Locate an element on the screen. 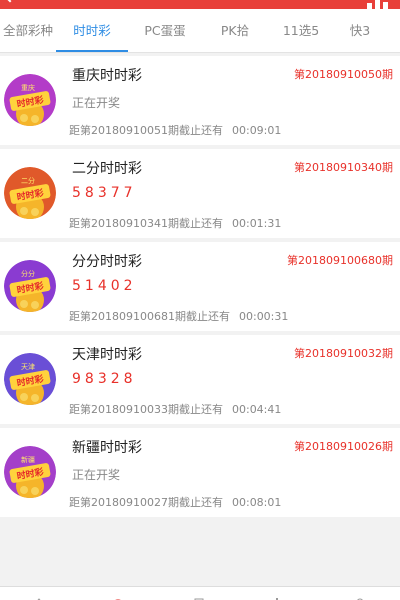  lottery-name: 二分时时彩 is located at coordinates (107, 169).